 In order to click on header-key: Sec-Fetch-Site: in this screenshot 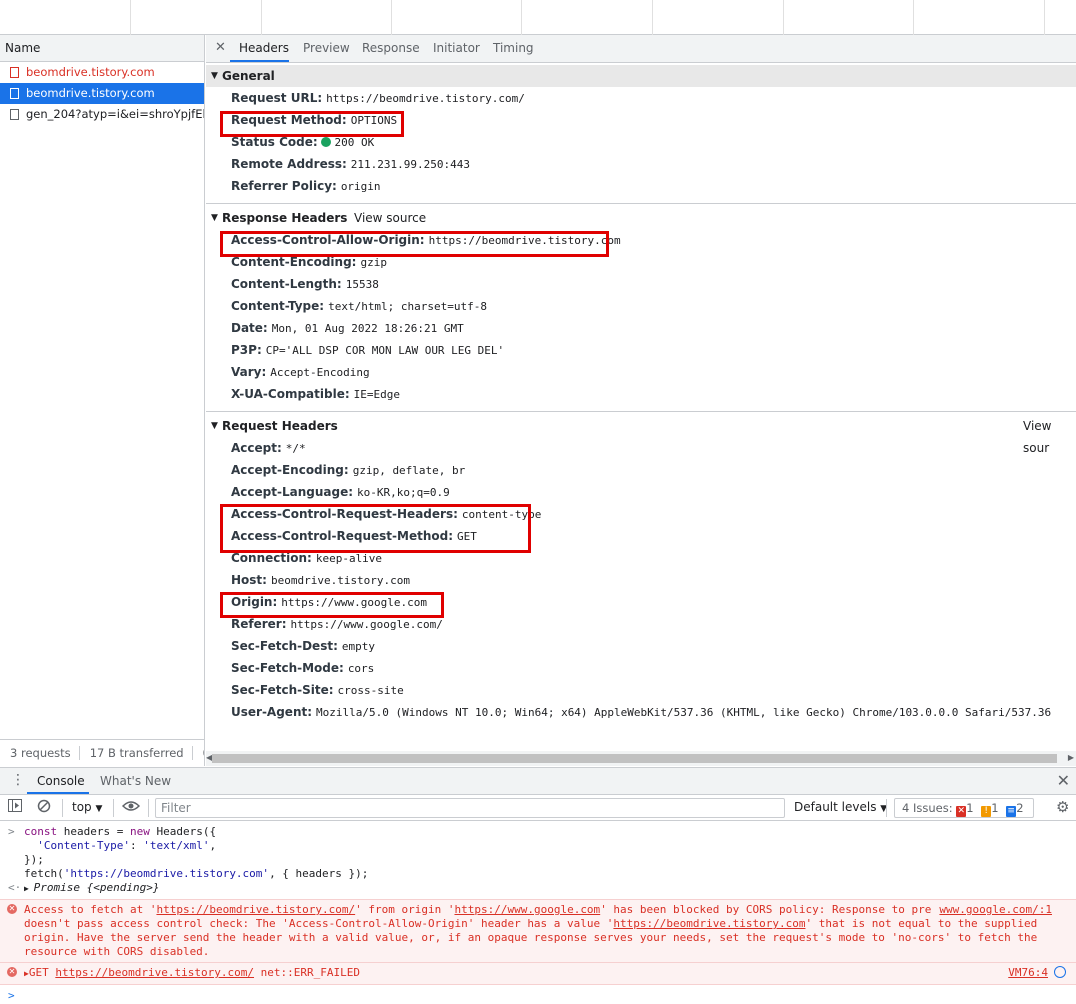, I will do `click(282, 690)`.